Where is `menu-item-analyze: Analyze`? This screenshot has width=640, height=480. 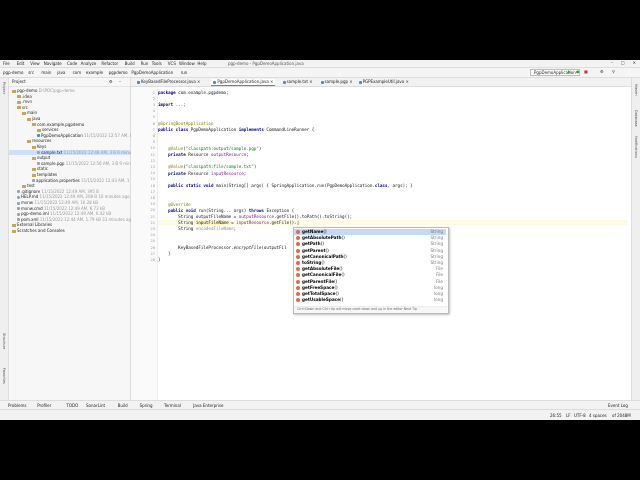
menu-item-analyze: Analyze is located at coordinates (89, 63).